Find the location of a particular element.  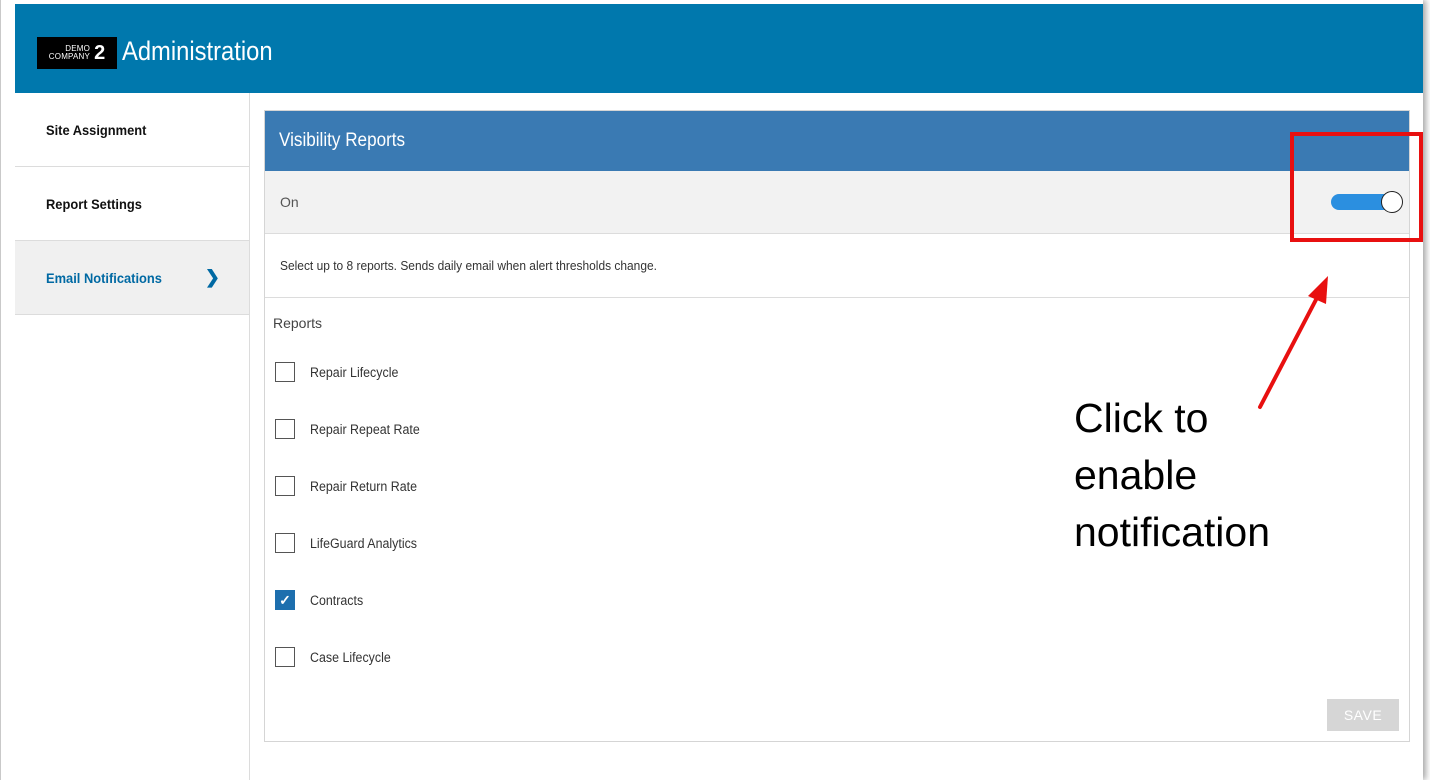

sidebar-item-email-notifications: Email Notifications ❯ is located at coordinates (132, 278).